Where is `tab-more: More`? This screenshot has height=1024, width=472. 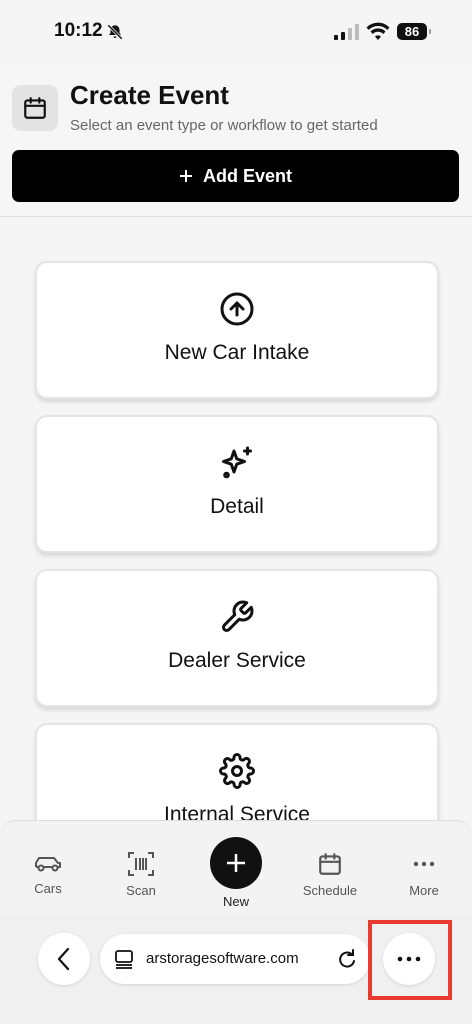 tab-more: More is located at coordinates (424, 859).